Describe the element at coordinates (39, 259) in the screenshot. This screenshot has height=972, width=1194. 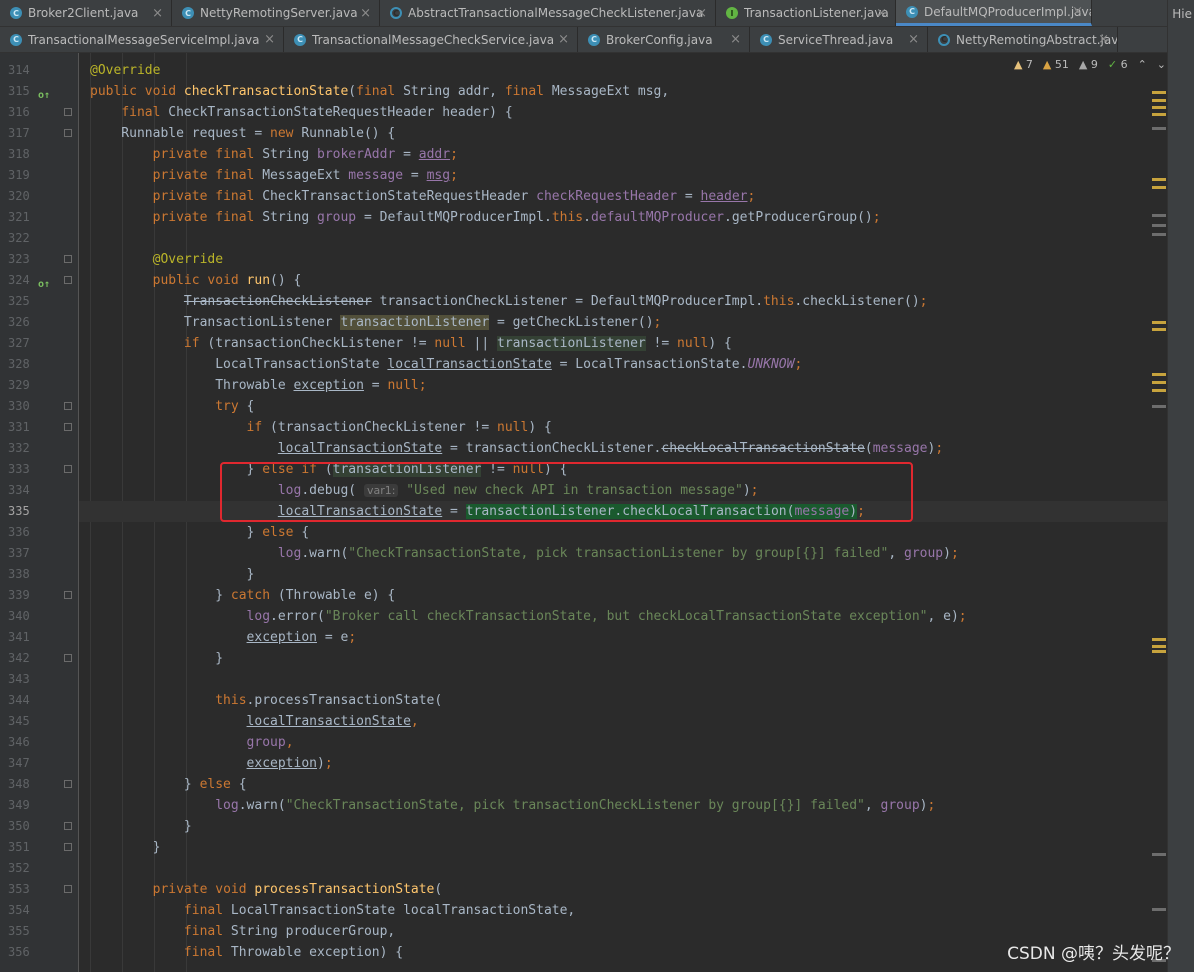
I see `gutter-line: 323` at that location.